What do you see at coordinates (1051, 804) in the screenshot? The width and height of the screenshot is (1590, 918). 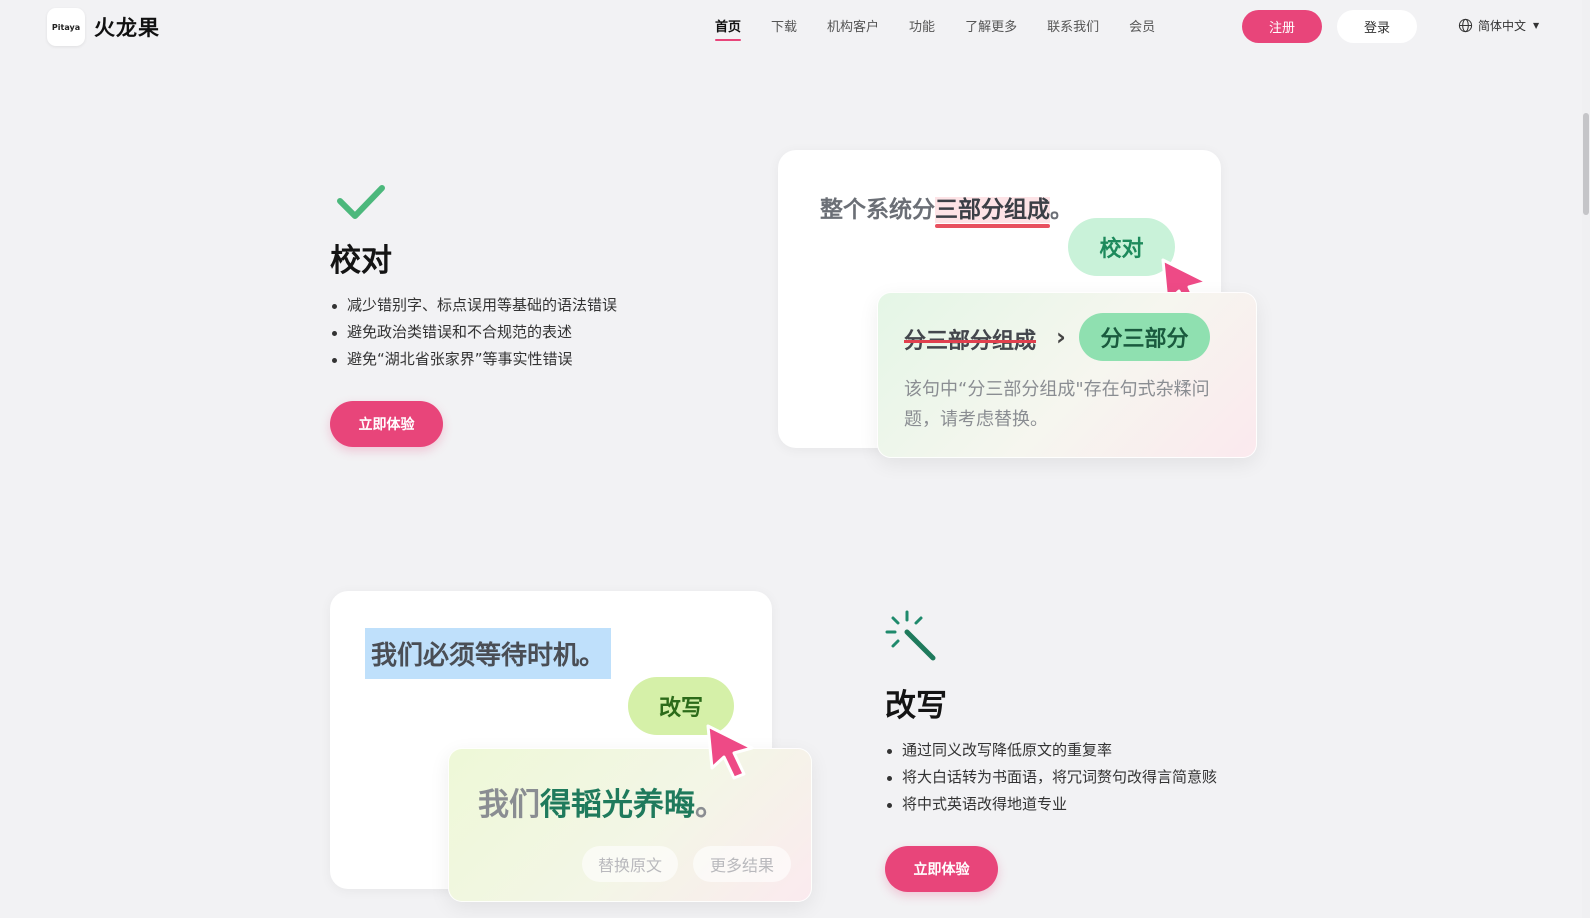 I see `list-item: 将中式英语改得地道专业` at bounding box center [1051, 804].